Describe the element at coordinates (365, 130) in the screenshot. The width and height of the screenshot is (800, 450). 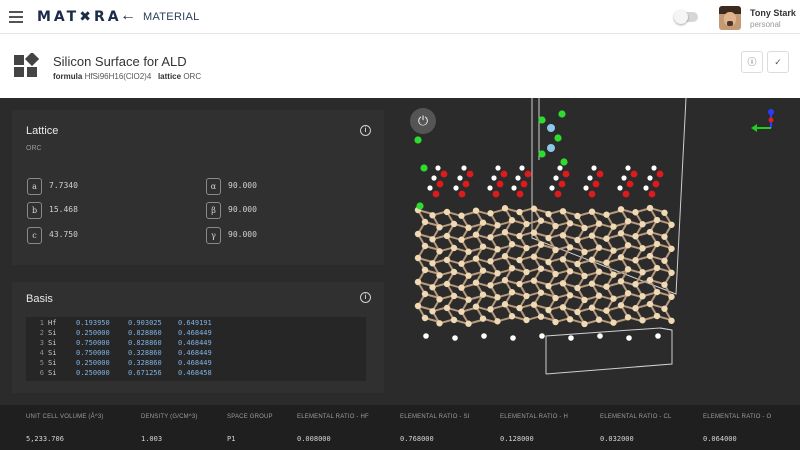
I see `lattice-info-icon: i` at that location.